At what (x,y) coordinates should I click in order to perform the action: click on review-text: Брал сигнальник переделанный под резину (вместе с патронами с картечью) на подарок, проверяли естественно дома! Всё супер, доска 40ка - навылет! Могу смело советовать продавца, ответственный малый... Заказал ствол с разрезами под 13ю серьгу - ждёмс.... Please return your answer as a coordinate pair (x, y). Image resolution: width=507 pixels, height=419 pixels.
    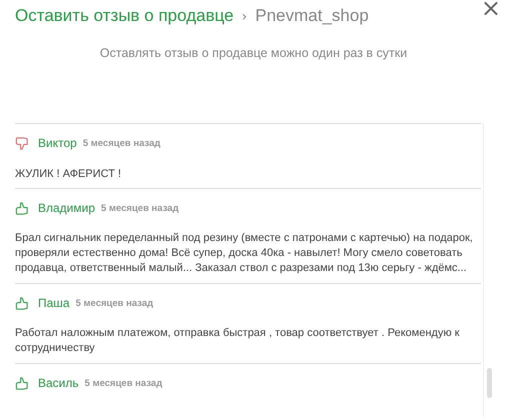
    Looking at the image, I should click on (244, 253).